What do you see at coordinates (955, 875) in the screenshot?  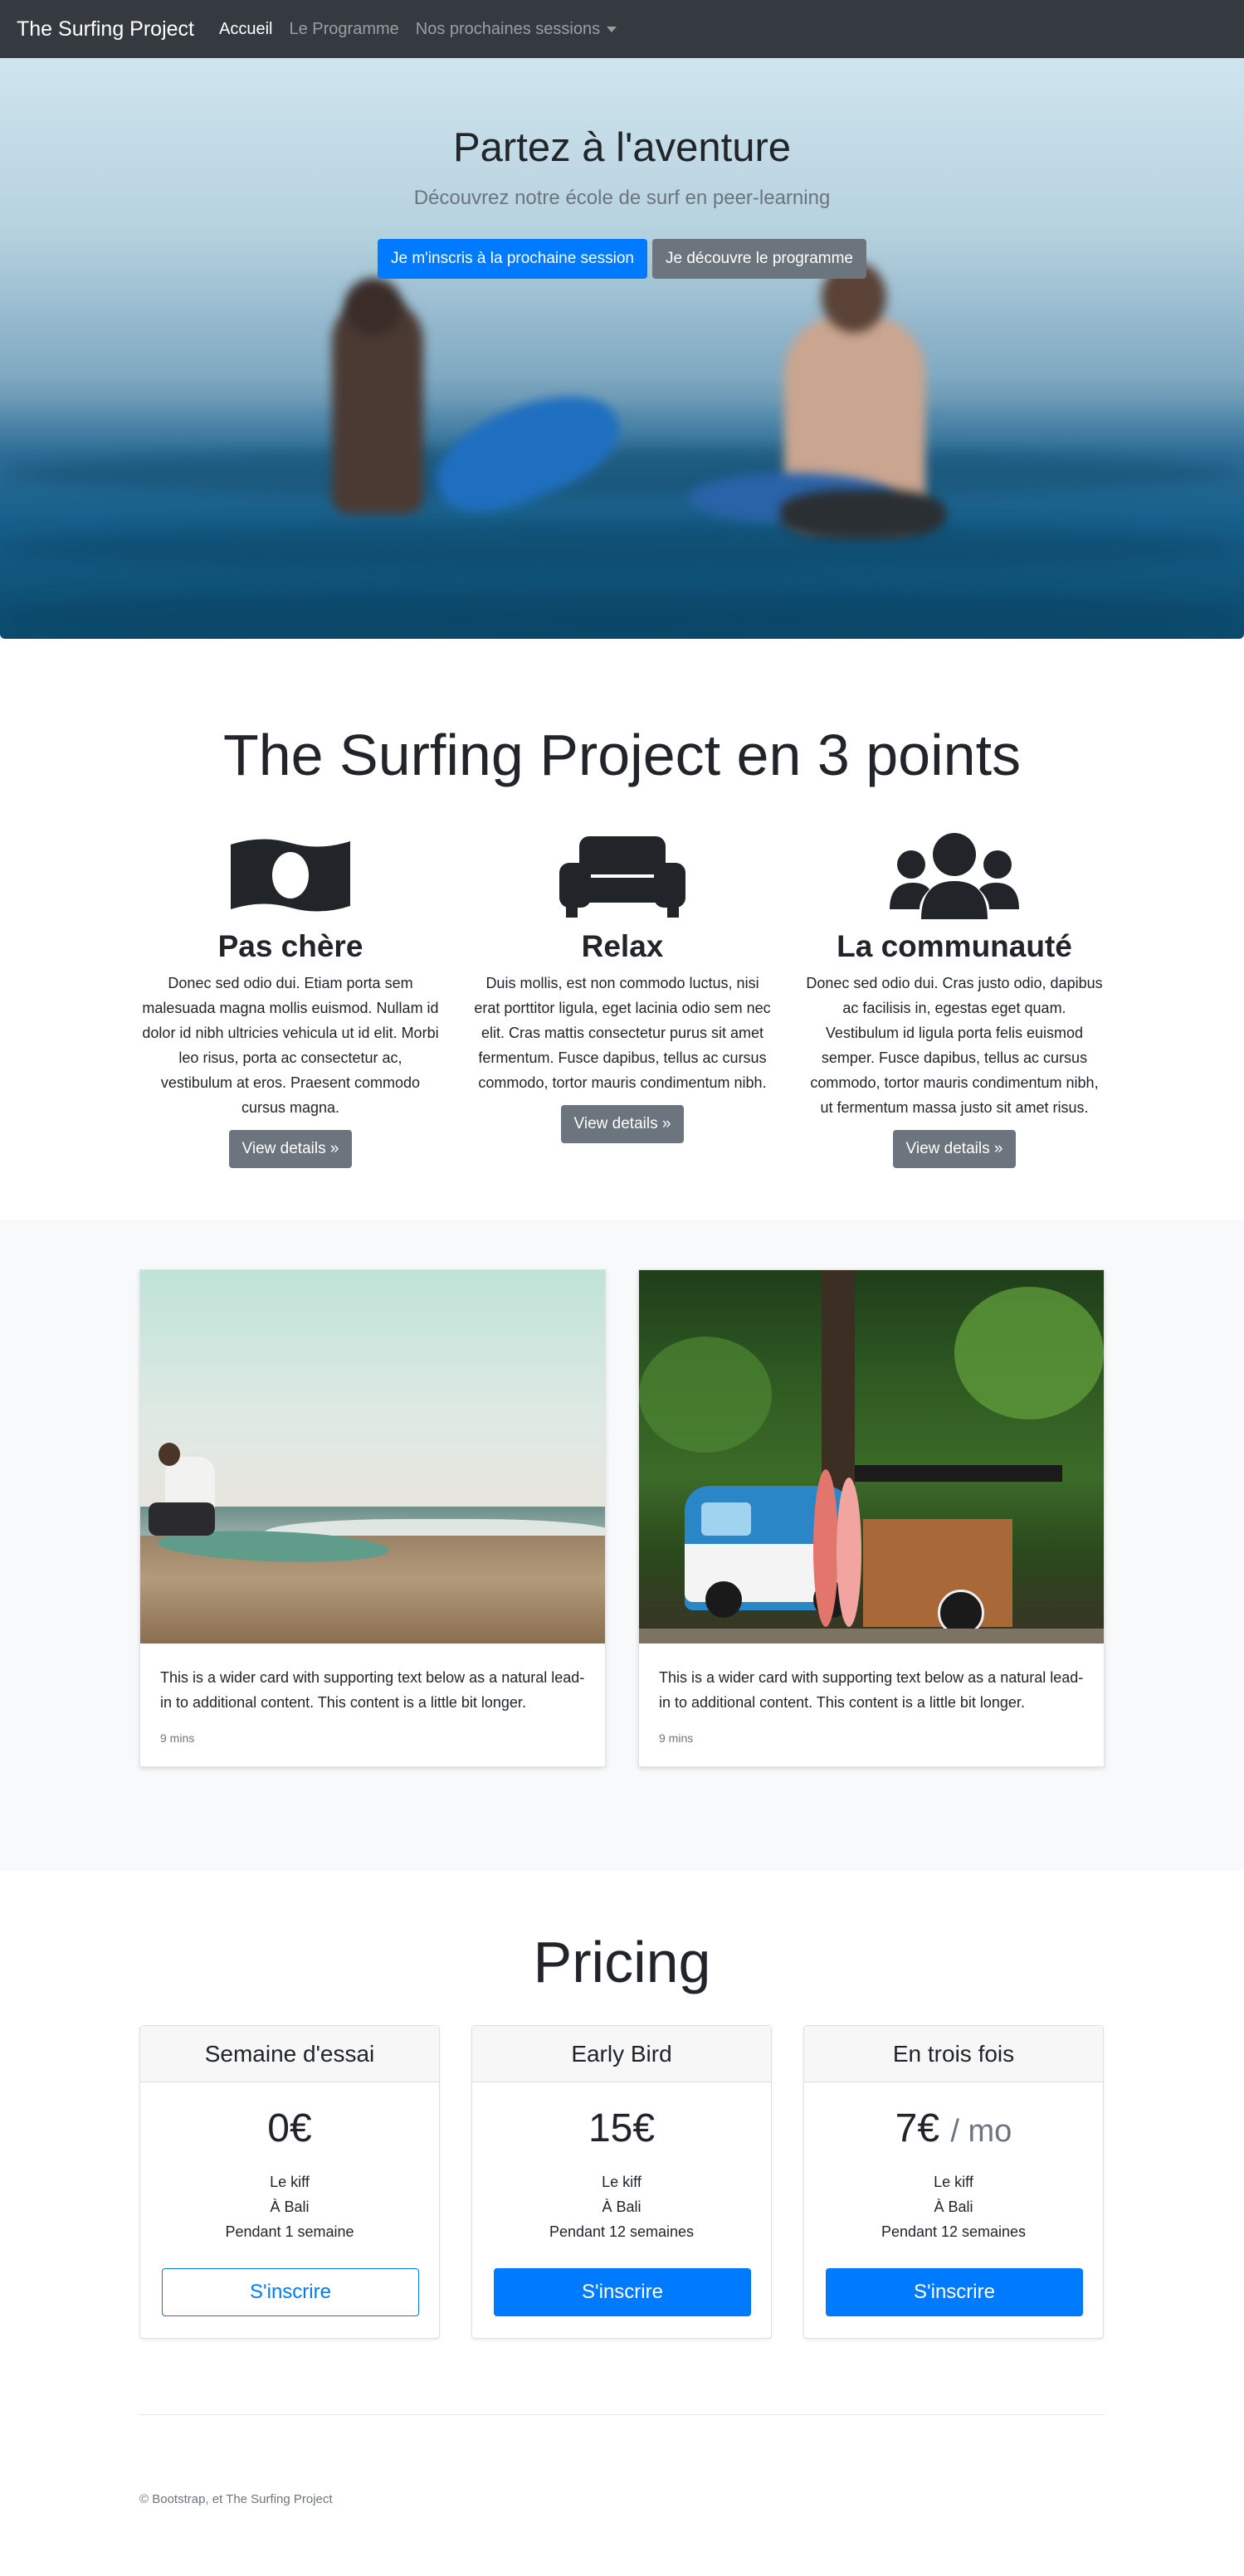 I see `users-icon` at bounding box center [955, 875].